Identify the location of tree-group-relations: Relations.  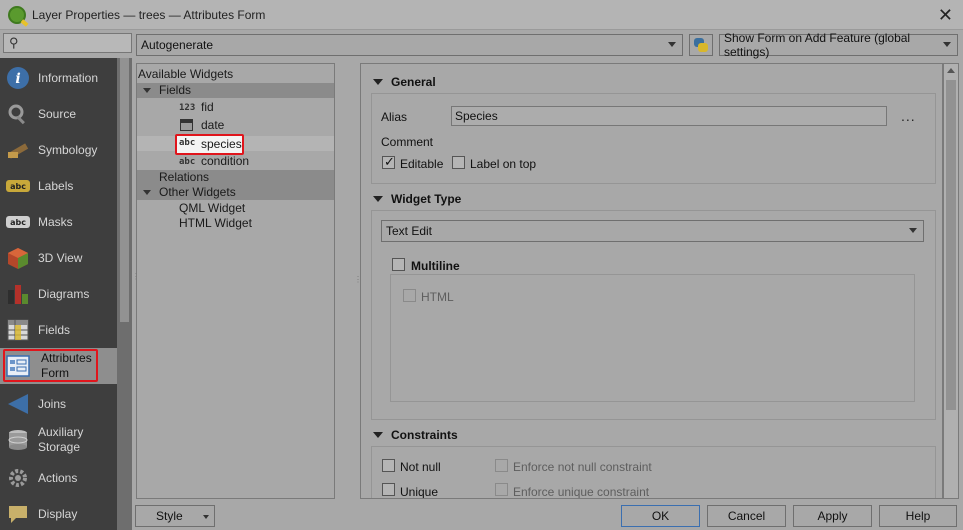
(235, 177).